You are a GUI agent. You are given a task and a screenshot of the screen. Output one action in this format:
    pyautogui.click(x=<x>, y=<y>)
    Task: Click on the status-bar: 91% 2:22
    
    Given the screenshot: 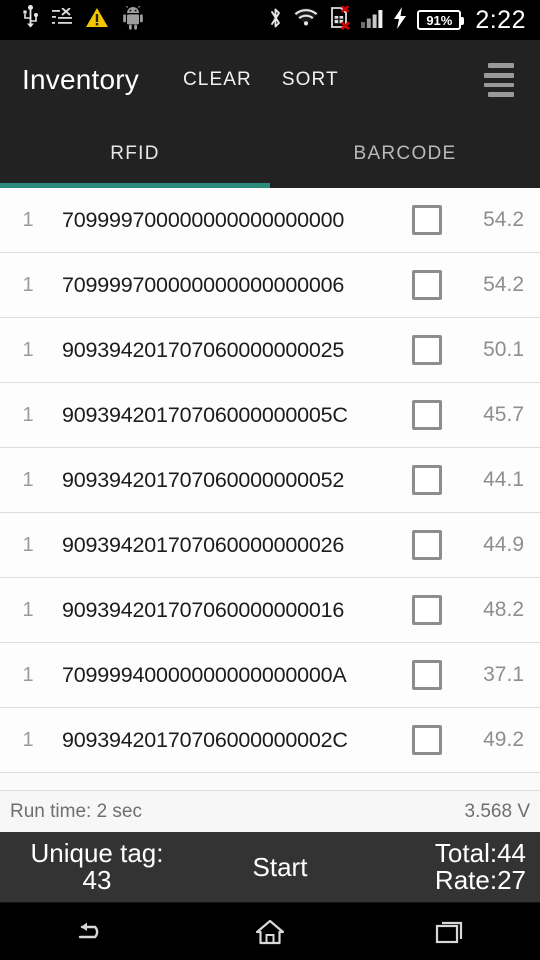 What is the action you would take?
    pyautogui.click(x=270, y=20)
    